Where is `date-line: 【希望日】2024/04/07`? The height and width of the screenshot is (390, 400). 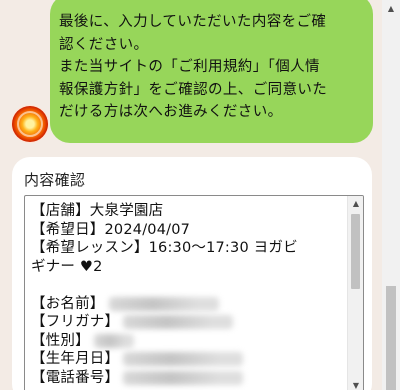
date-line: 【希望日】2024/04/07 is located at coordinates (111, 229).